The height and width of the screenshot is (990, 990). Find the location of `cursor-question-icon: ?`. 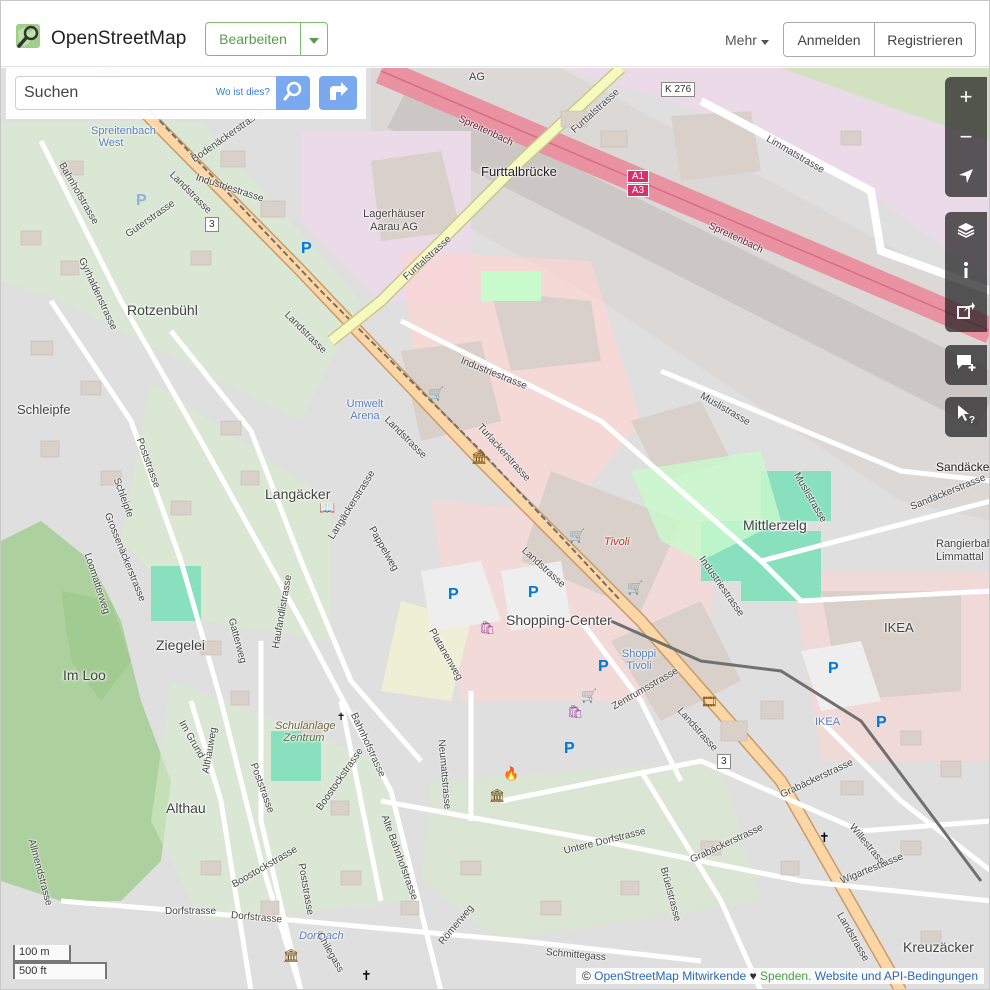

cursor-question-icon: ? is located at coordinates (966, 417).